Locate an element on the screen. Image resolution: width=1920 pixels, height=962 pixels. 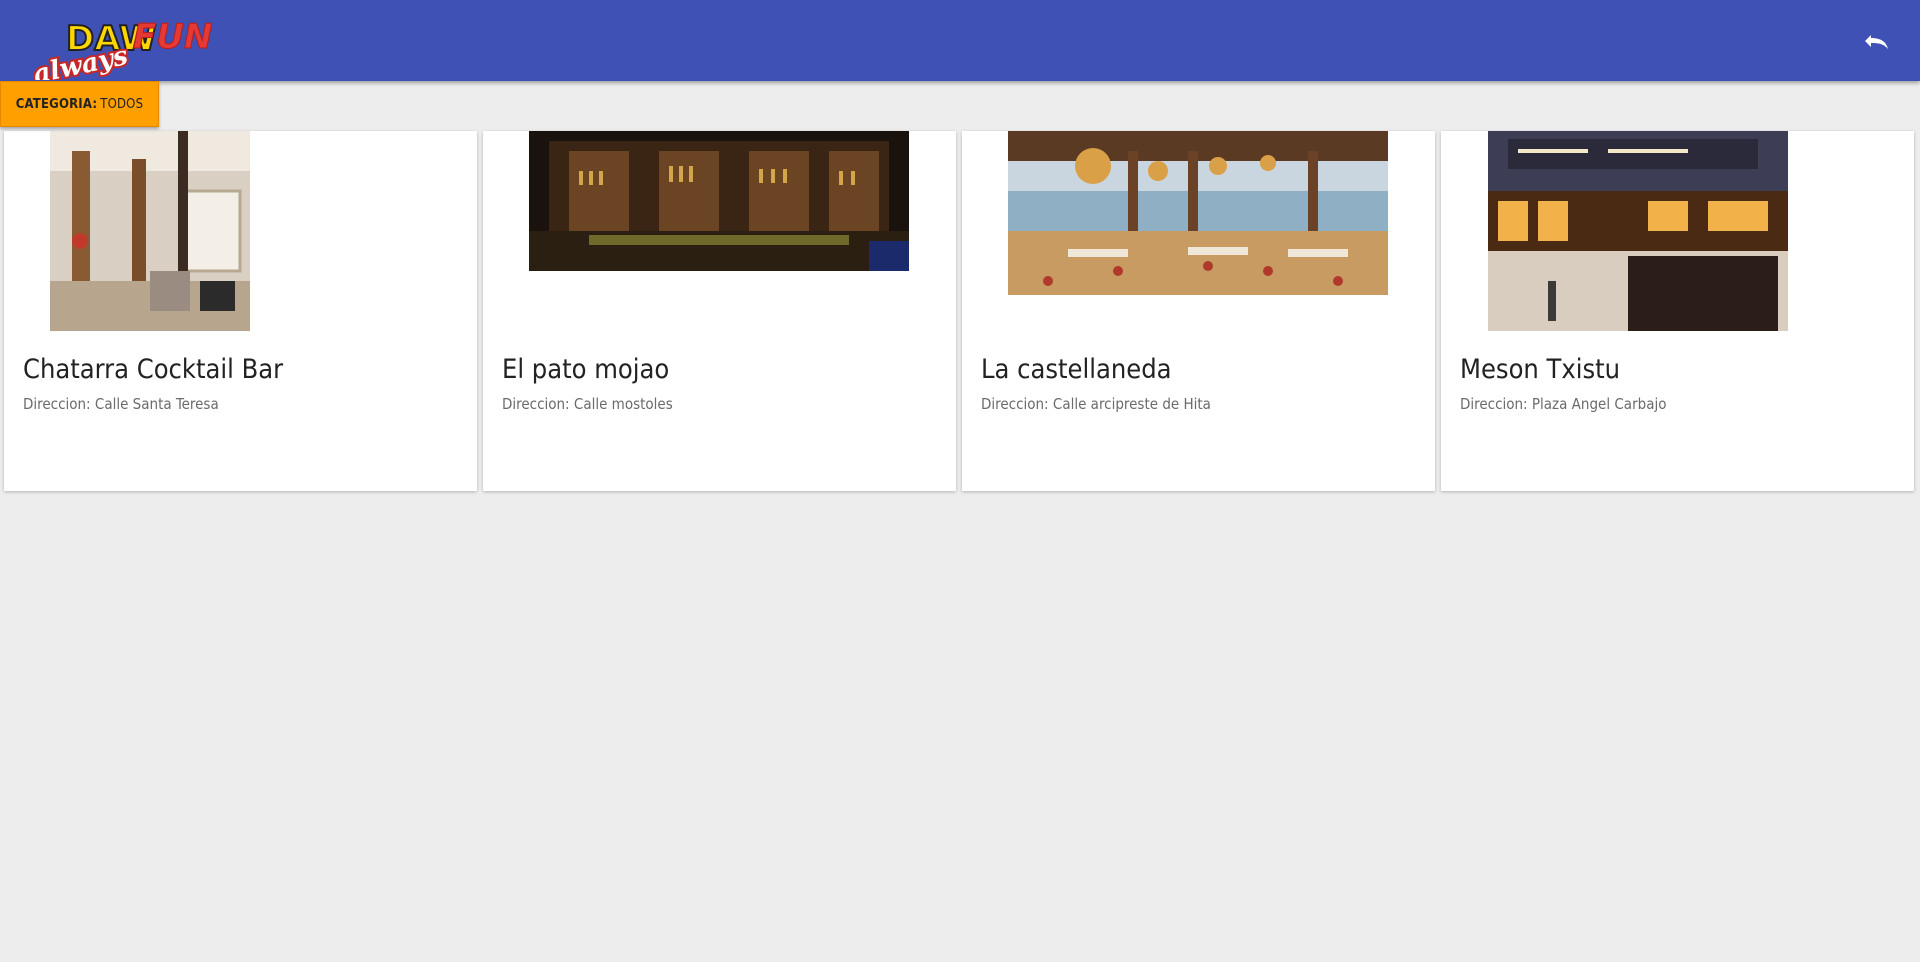
undo-icon is located at coordinates (1876, 42).